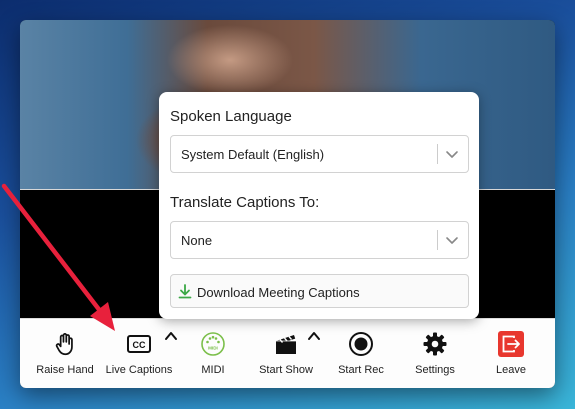  What do you see at coordinates (319, 240) in the screenshot?
I see `translate-captions-select: None` at bounding box center [319, 240].